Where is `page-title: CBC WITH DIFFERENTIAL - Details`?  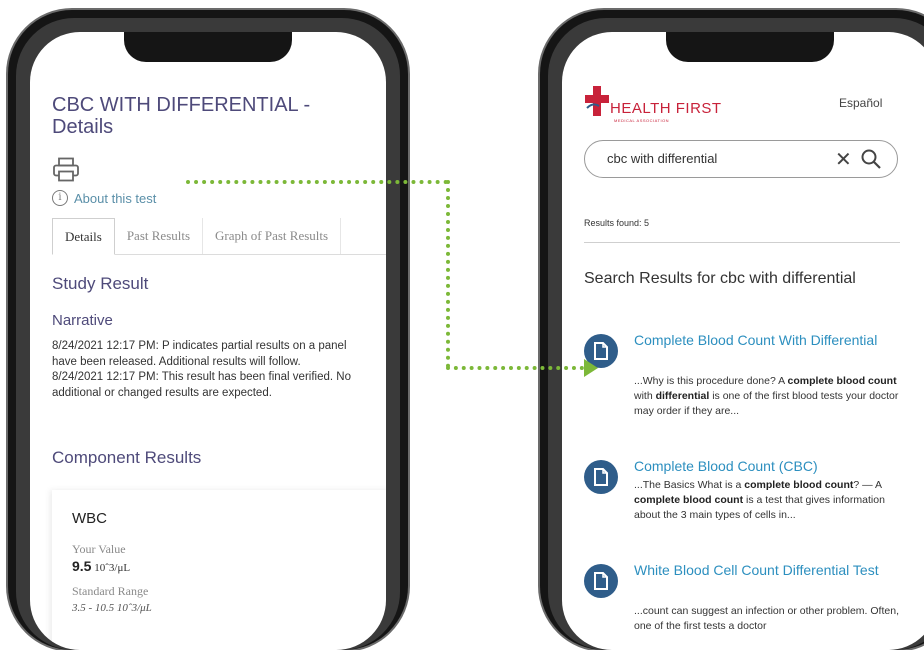
page-title: CBC WITH DIFFERENTIAL - Details is located at coordinates (181, 116).